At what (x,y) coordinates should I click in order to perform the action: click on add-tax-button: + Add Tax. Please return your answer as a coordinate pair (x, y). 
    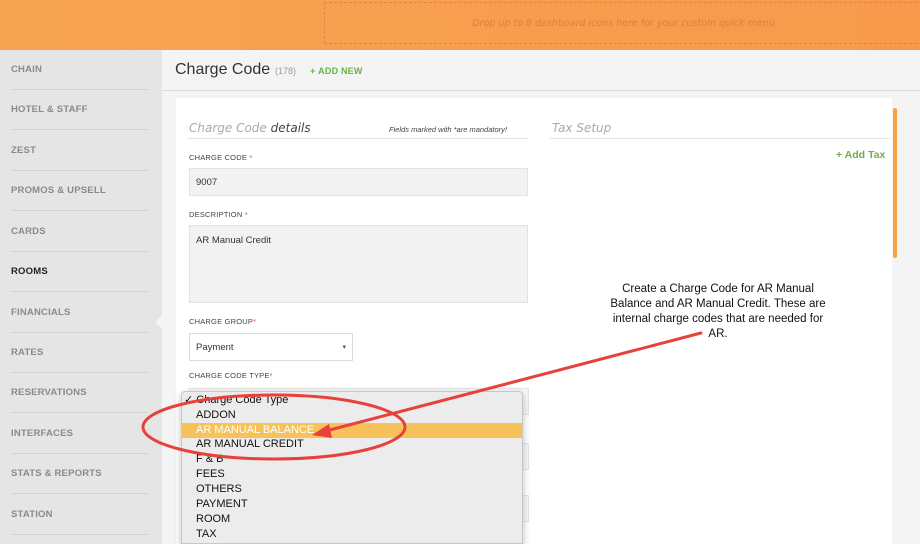
    Looking at the image, I should click on (860, 155).